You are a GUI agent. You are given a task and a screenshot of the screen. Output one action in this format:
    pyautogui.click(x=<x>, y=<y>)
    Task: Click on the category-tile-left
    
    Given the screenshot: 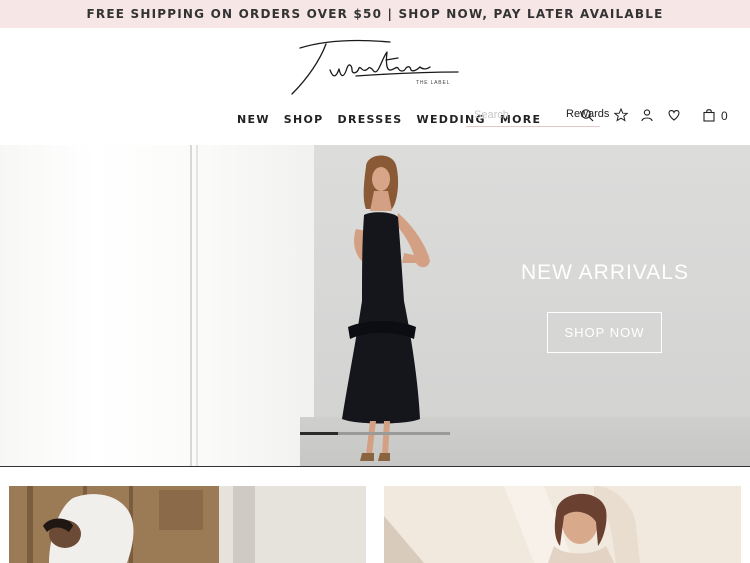 What is the action you would take?
    pyautogui.click(x=187, y=524)
    